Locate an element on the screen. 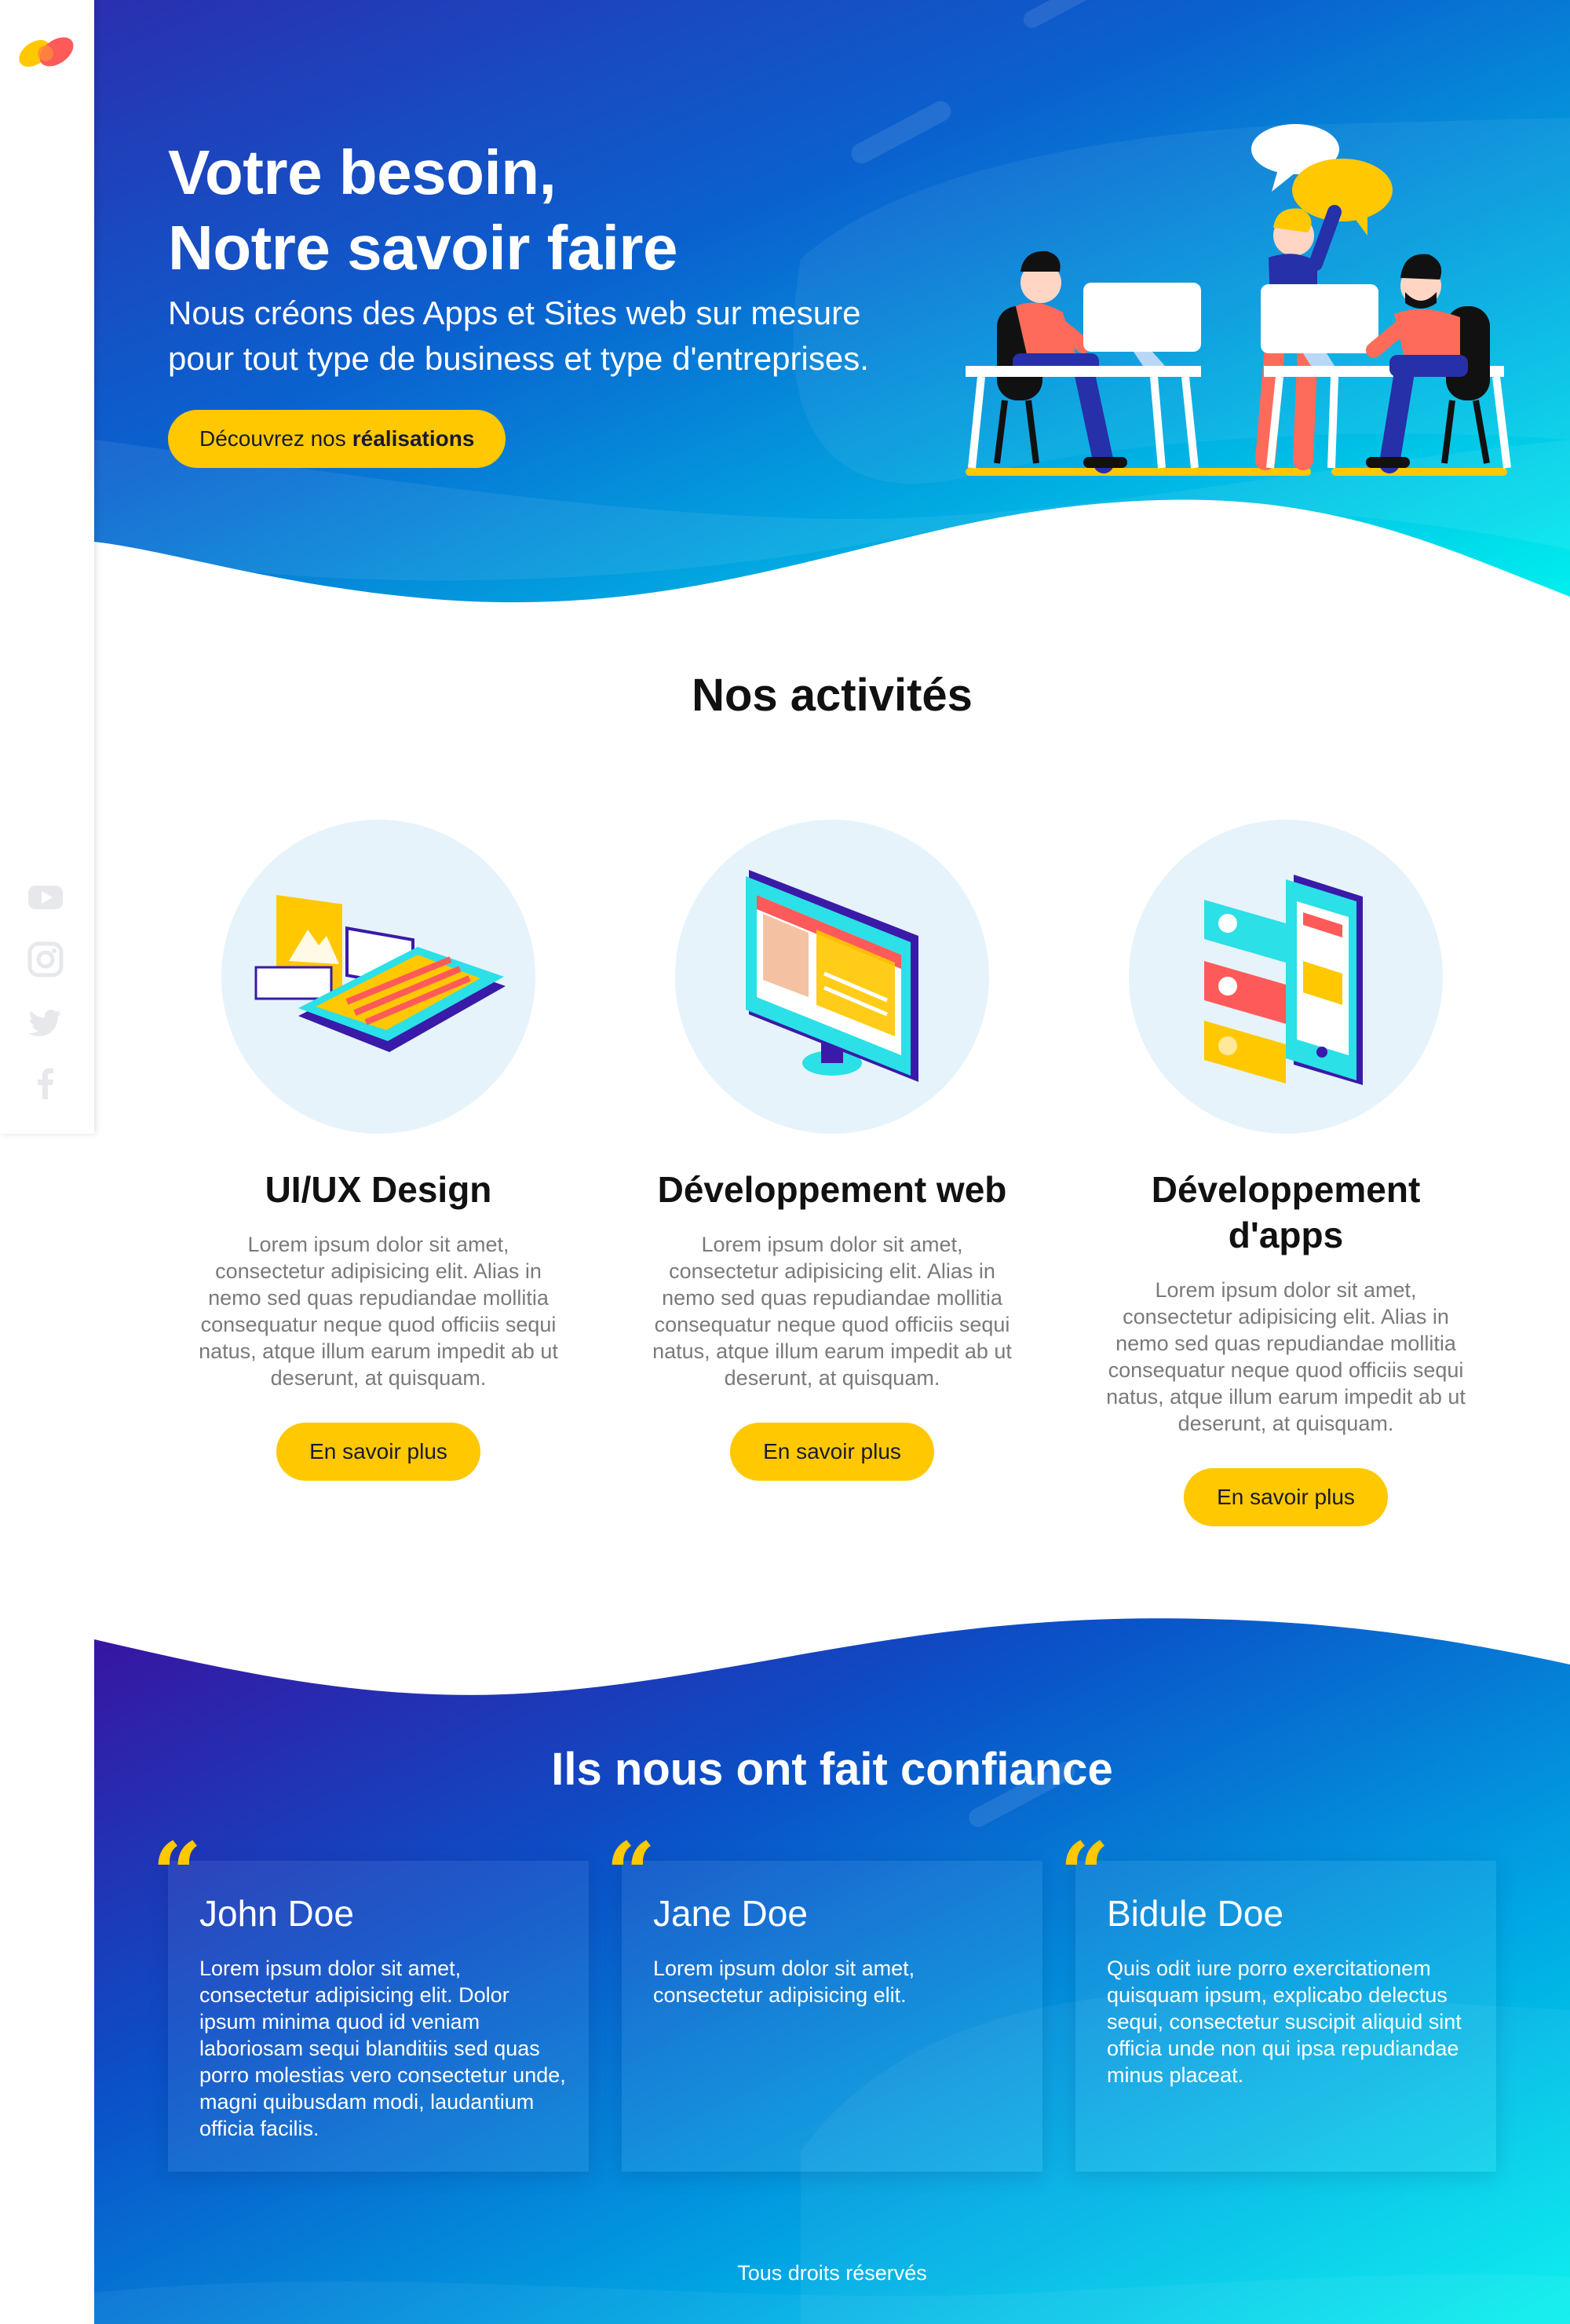  twitter-icon is located at coordinates (45, 1022).